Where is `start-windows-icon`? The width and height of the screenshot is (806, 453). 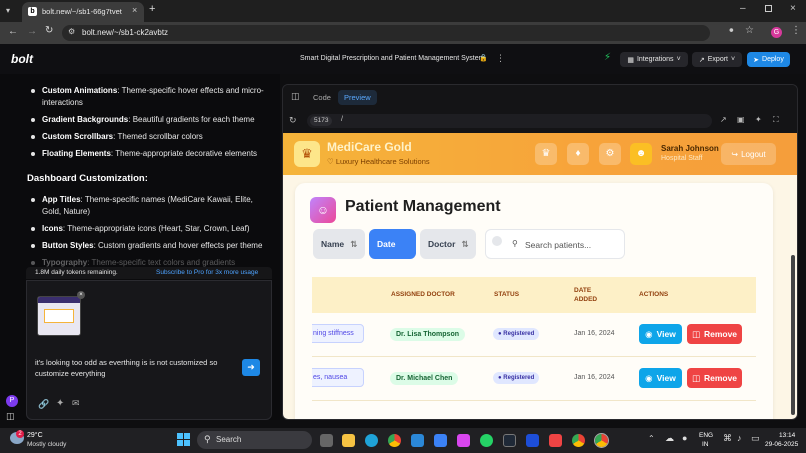 start-windows-icon is located at coordinates (183, 439).